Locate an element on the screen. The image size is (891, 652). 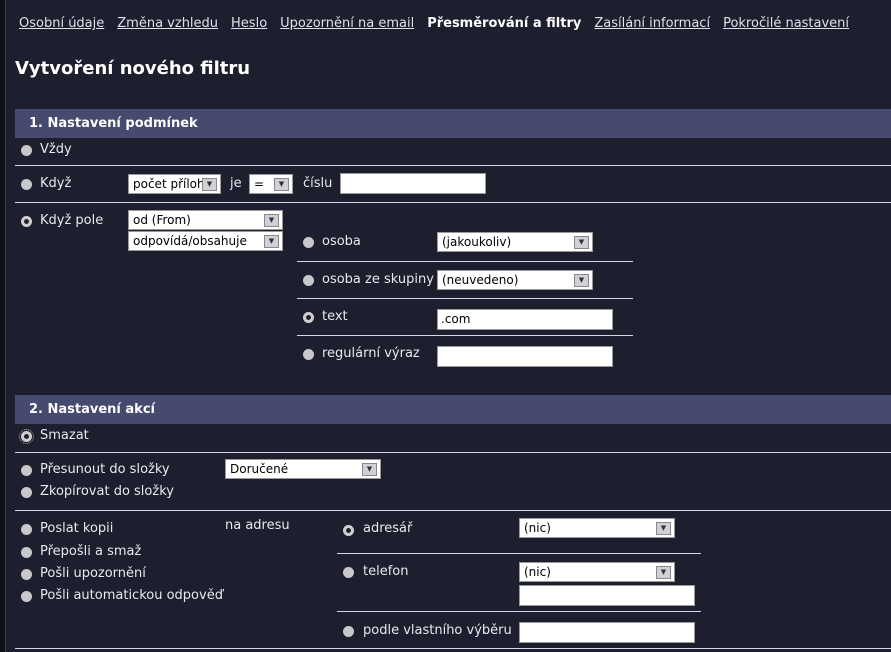
select-value: odpovídá/obsahuje is located at coordinates (190, 241).